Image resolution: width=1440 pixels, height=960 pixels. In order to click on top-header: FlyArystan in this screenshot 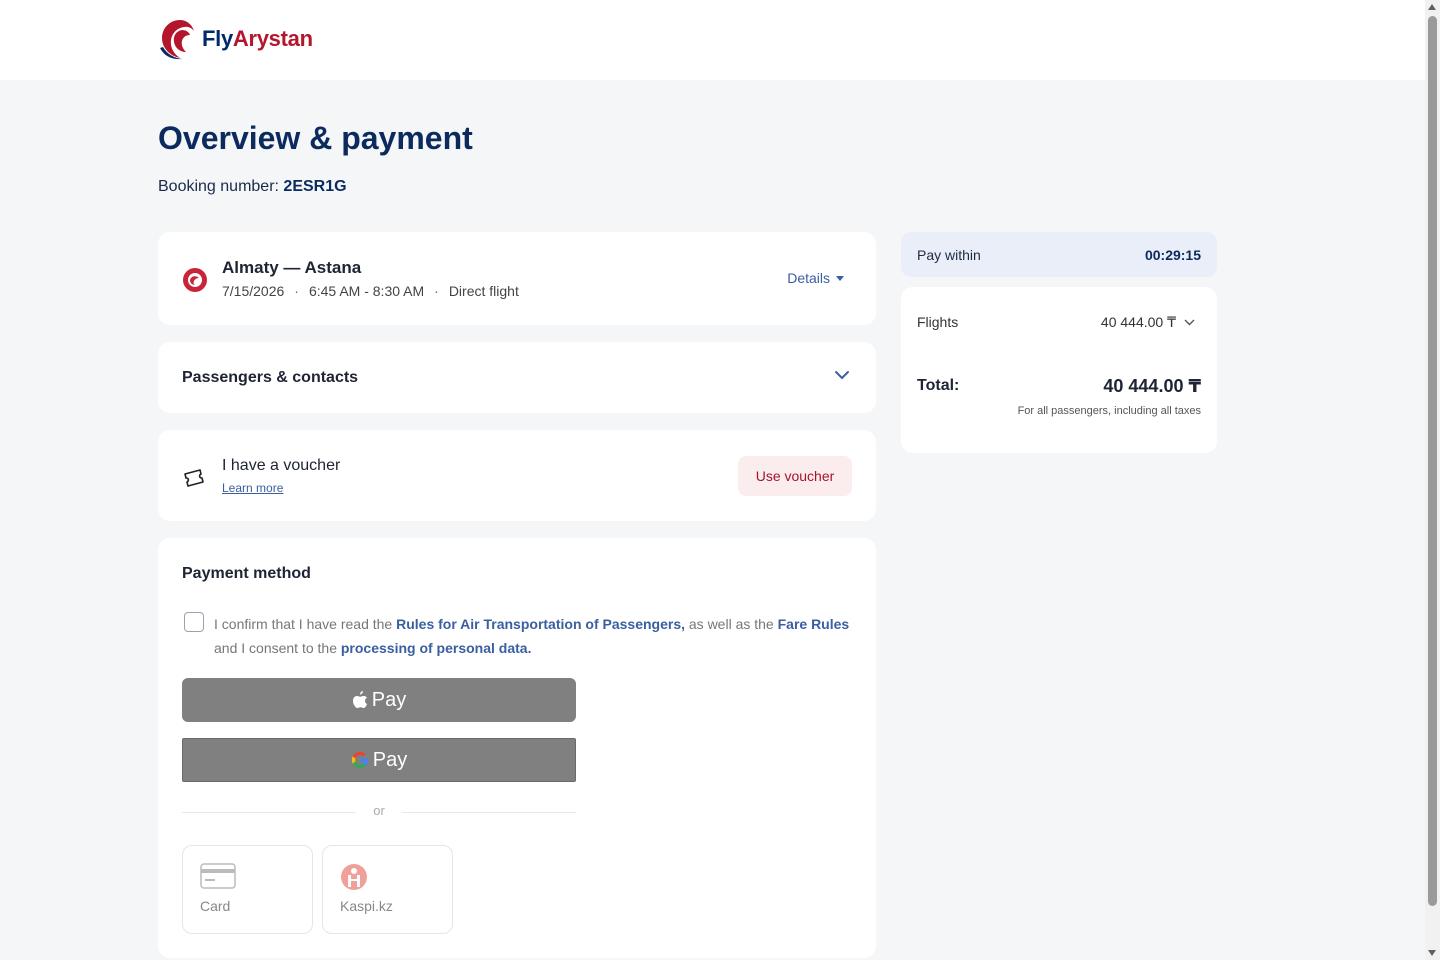, I will do `click(712, 40)`.